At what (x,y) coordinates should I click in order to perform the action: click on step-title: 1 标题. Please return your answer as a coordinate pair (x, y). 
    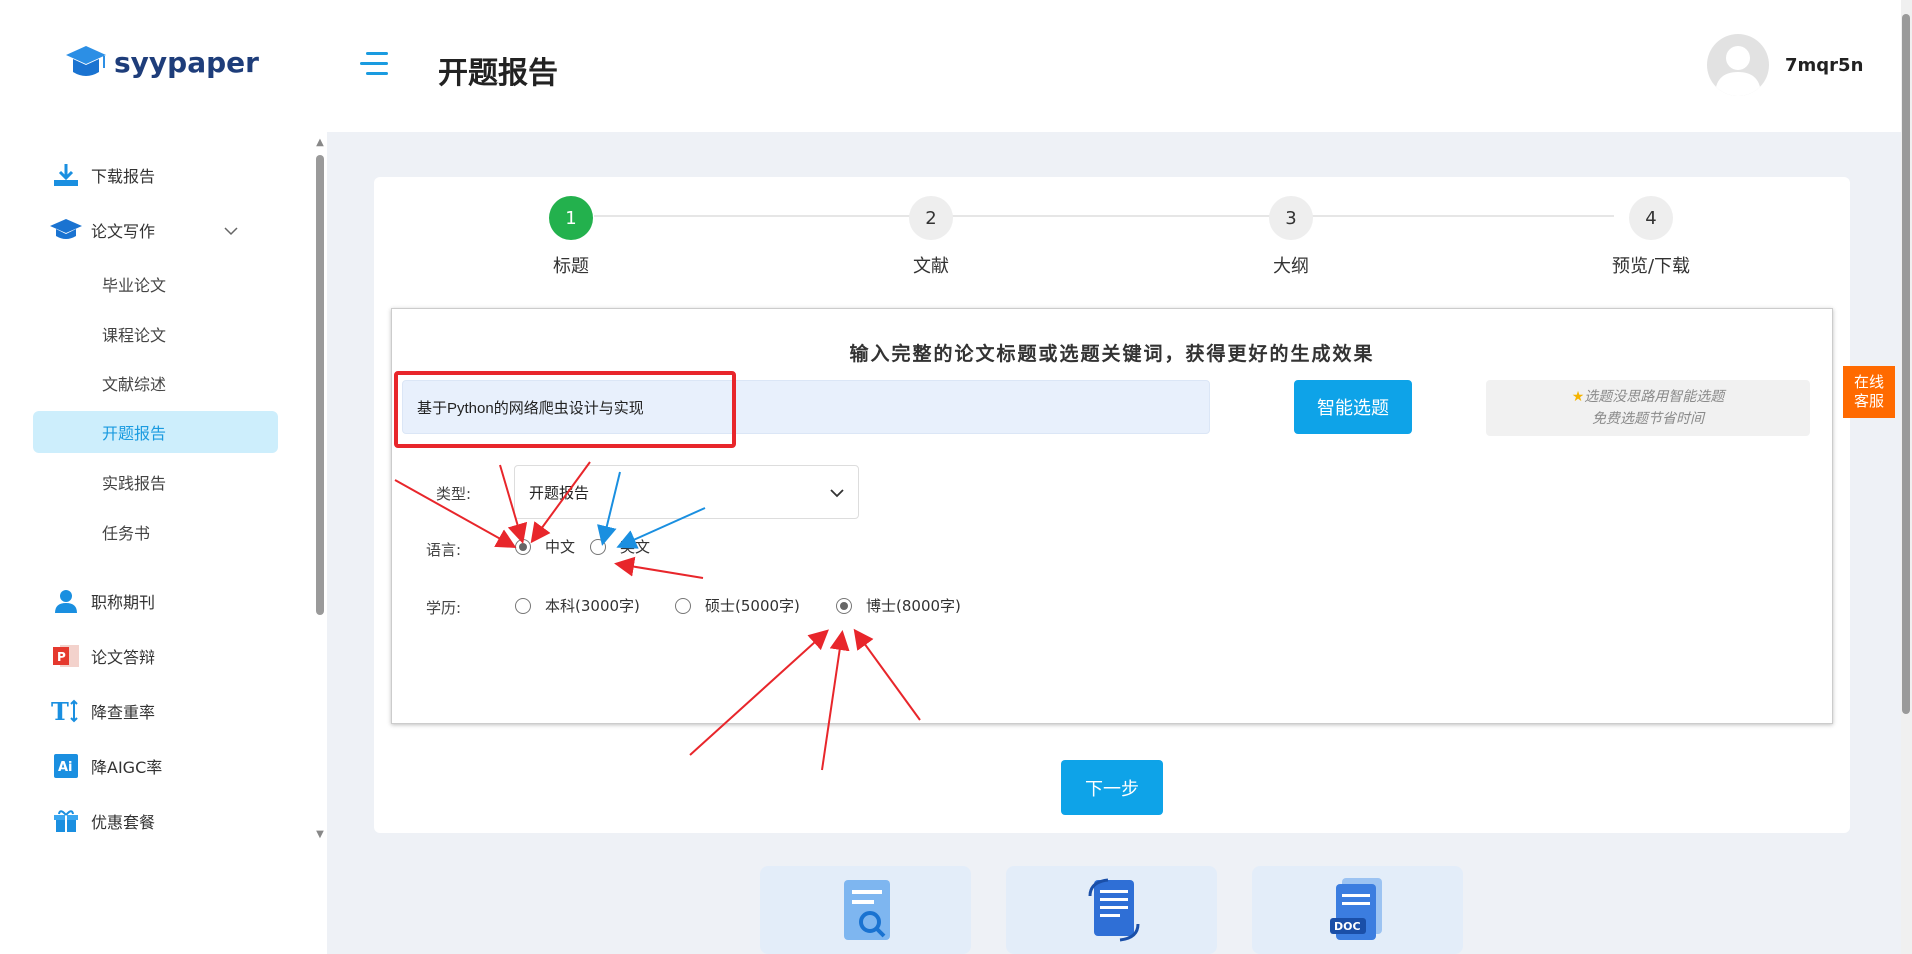
    Looking at the image, I should click on (571, 237).